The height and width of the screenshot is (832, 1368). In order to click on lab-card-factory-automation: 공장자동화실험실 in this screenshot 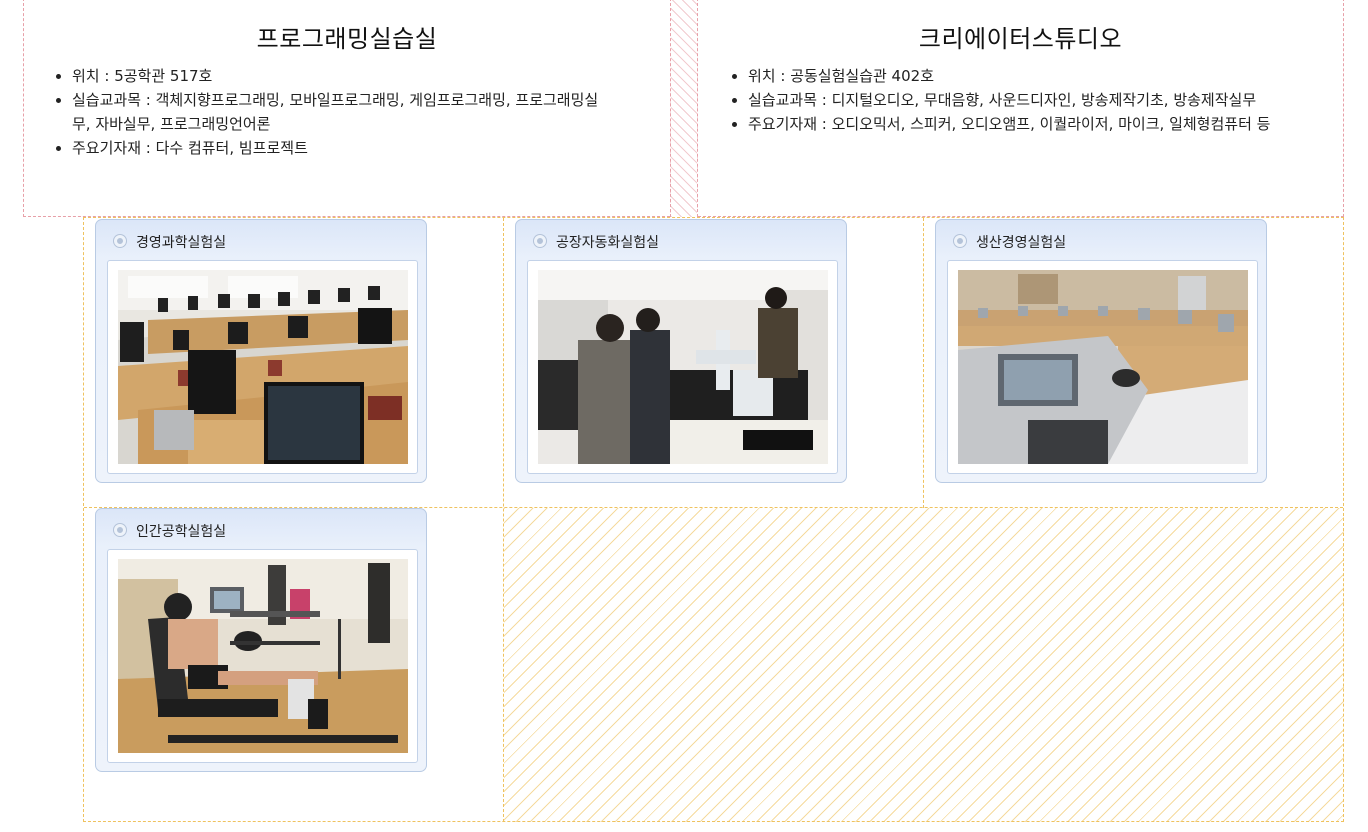, I will do `click(681, 351)`.